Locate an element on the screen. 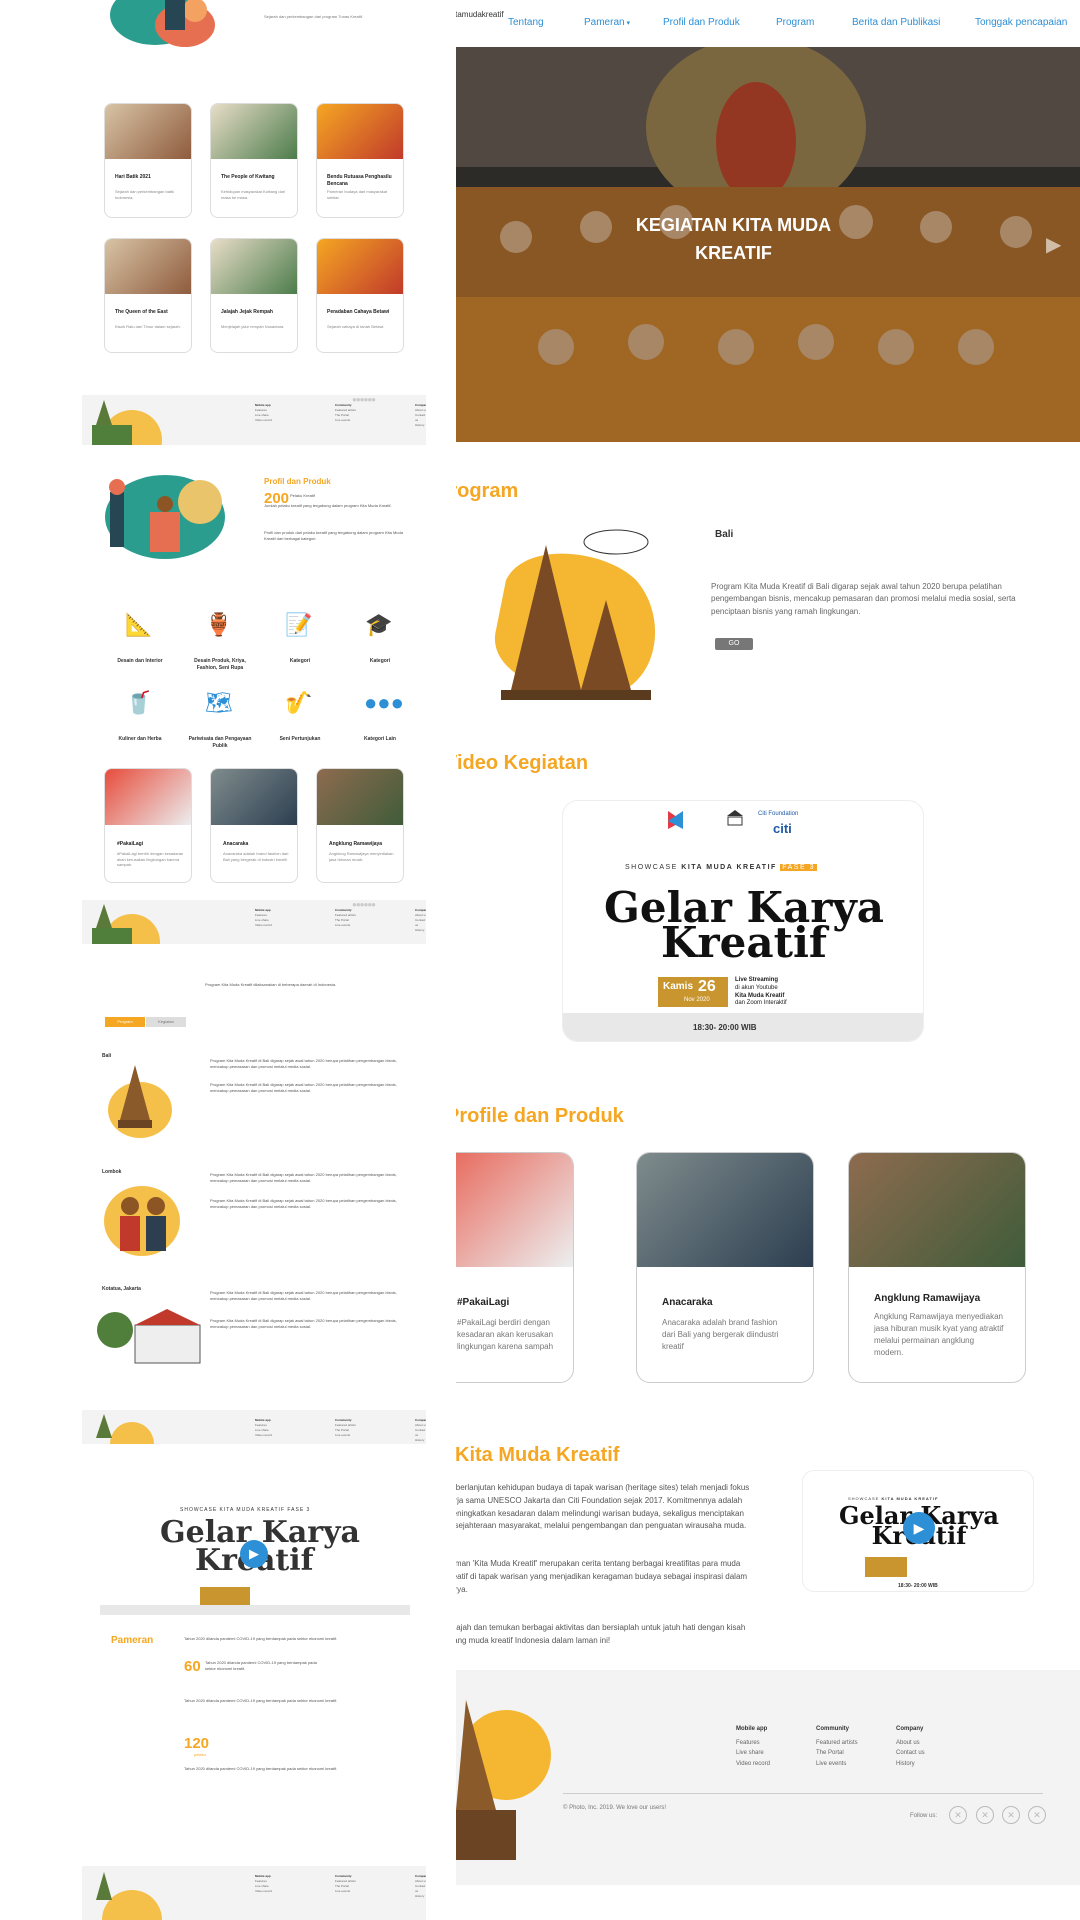  video-date: 26 is located at coordinates (707, 986).